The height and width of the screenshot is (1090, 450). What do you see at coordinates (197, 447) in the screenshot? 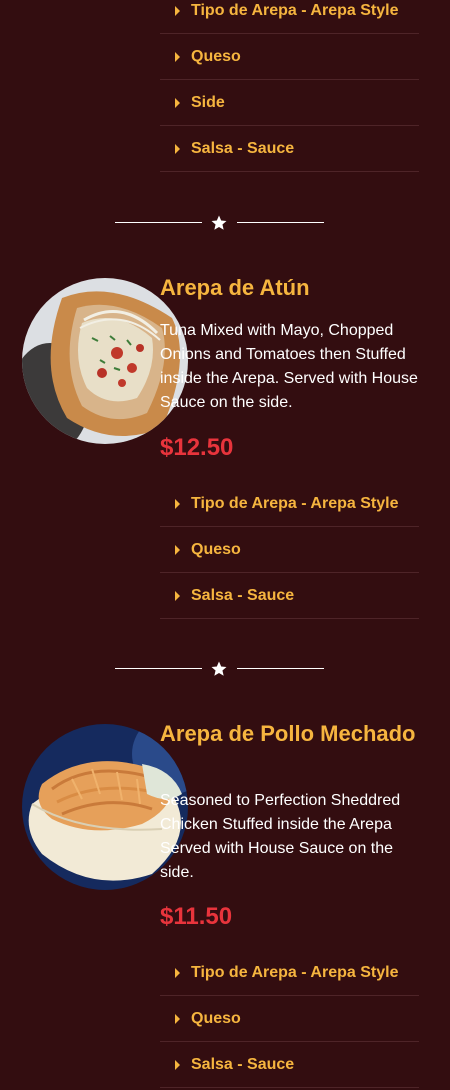
I see `item-price: $12.50` at bounding box center [197, 447].